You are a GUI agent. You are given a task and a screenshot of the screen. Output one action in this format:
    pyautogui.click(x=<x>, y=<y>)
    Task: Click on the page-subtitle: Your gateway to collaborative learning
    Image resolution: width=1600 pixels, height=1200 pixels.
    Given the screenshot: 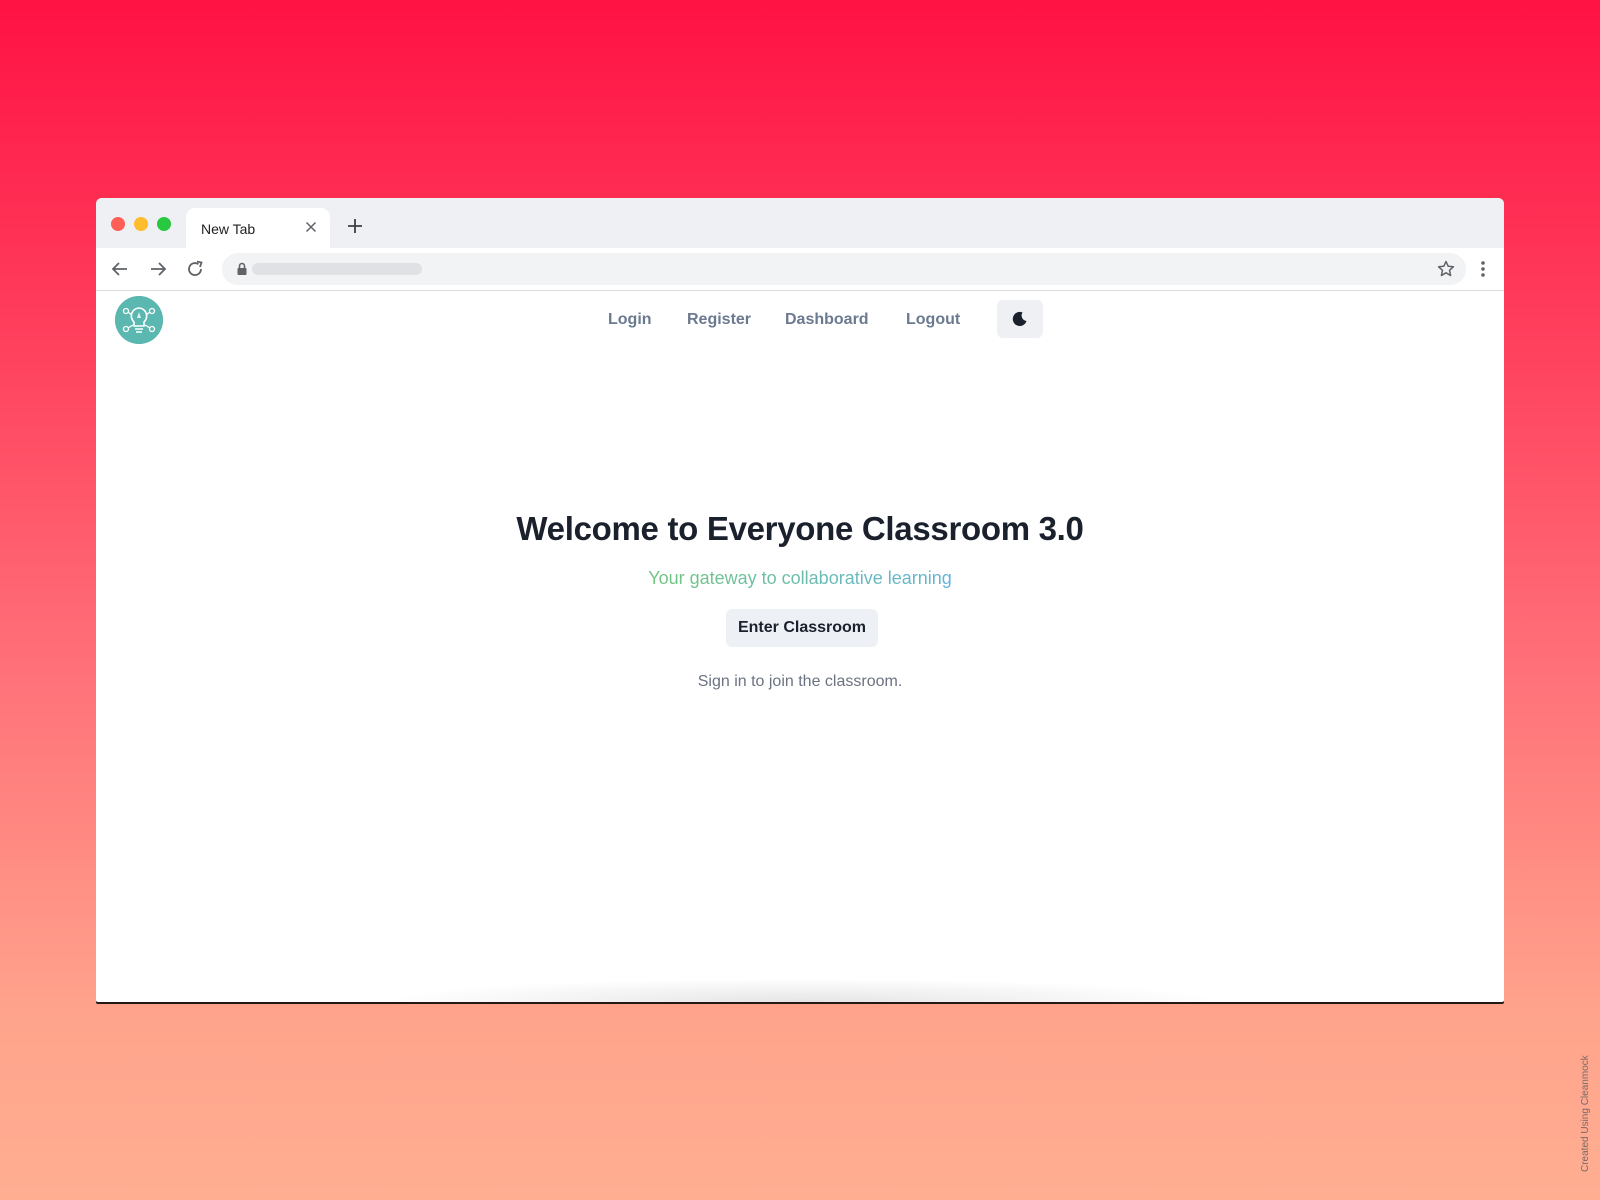 What is the action you would take?
    pyautogui.click(x=800, y=578)
    